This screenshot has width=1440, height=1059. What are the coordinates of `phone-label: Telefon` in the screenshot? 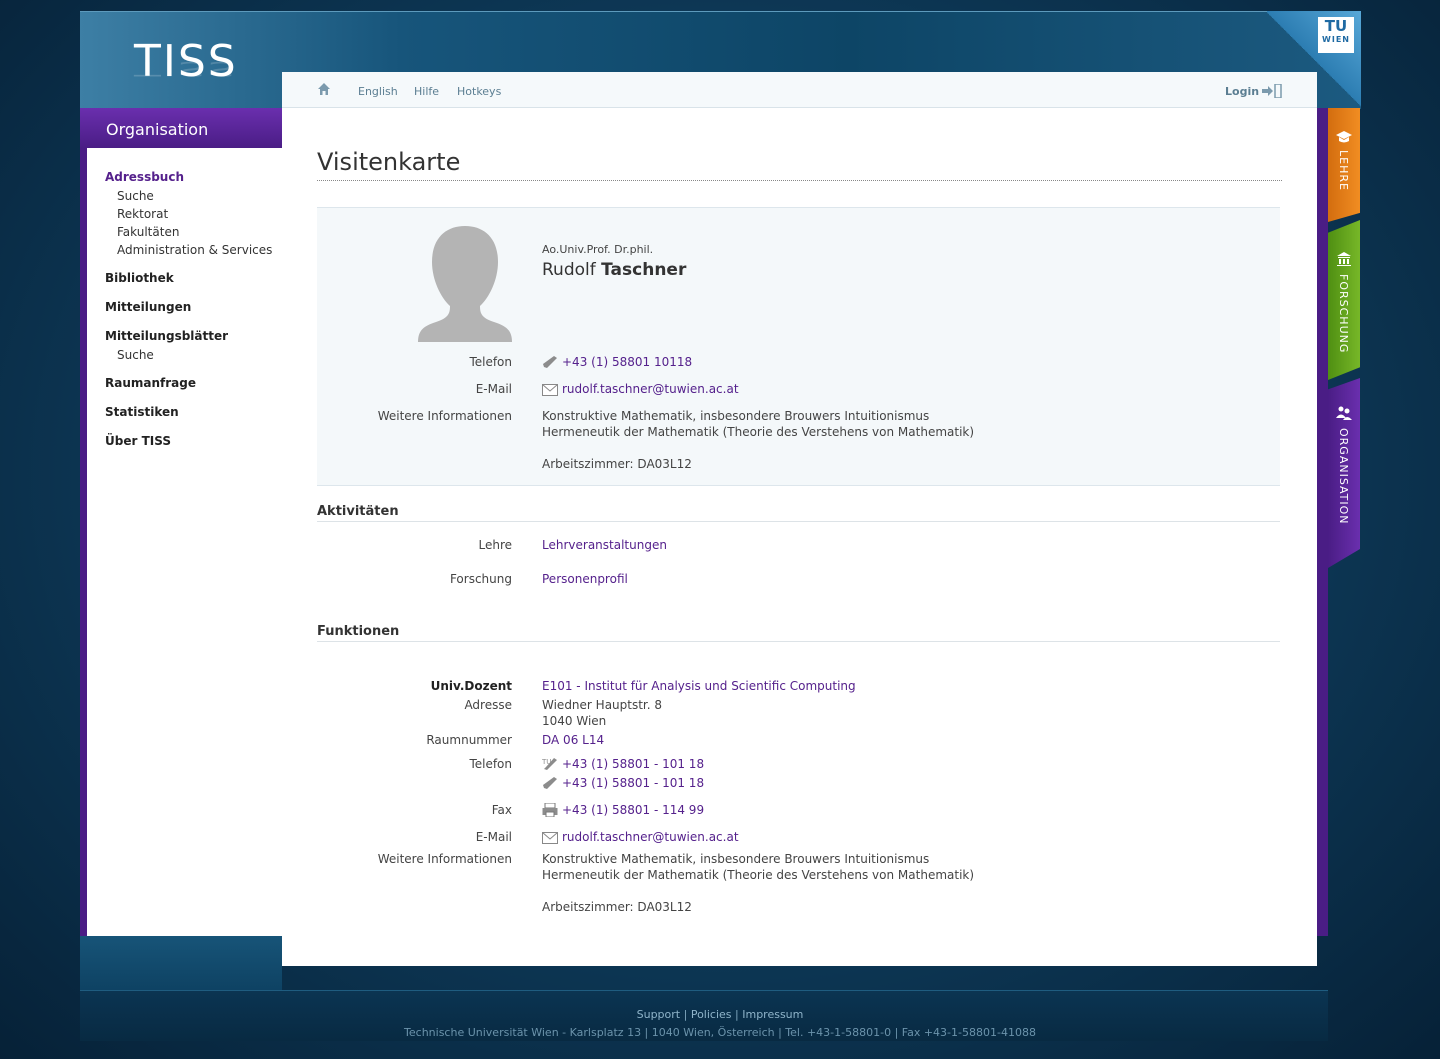 It's located at (490, 362).